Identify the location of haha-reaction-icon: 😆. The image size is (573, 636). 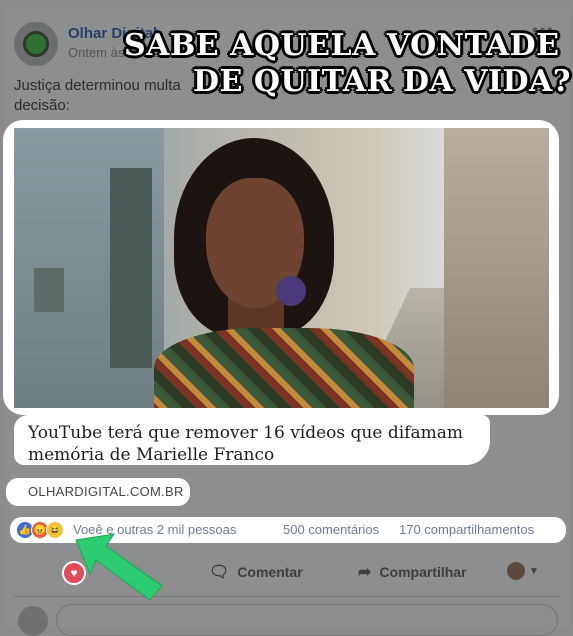
(55, 530).